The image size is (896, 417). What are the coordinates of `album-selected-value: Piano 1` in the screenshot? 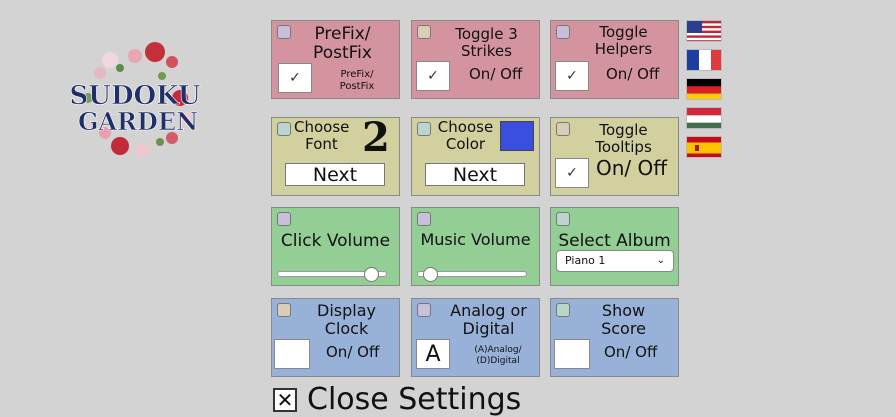 It's located at (585, 260).